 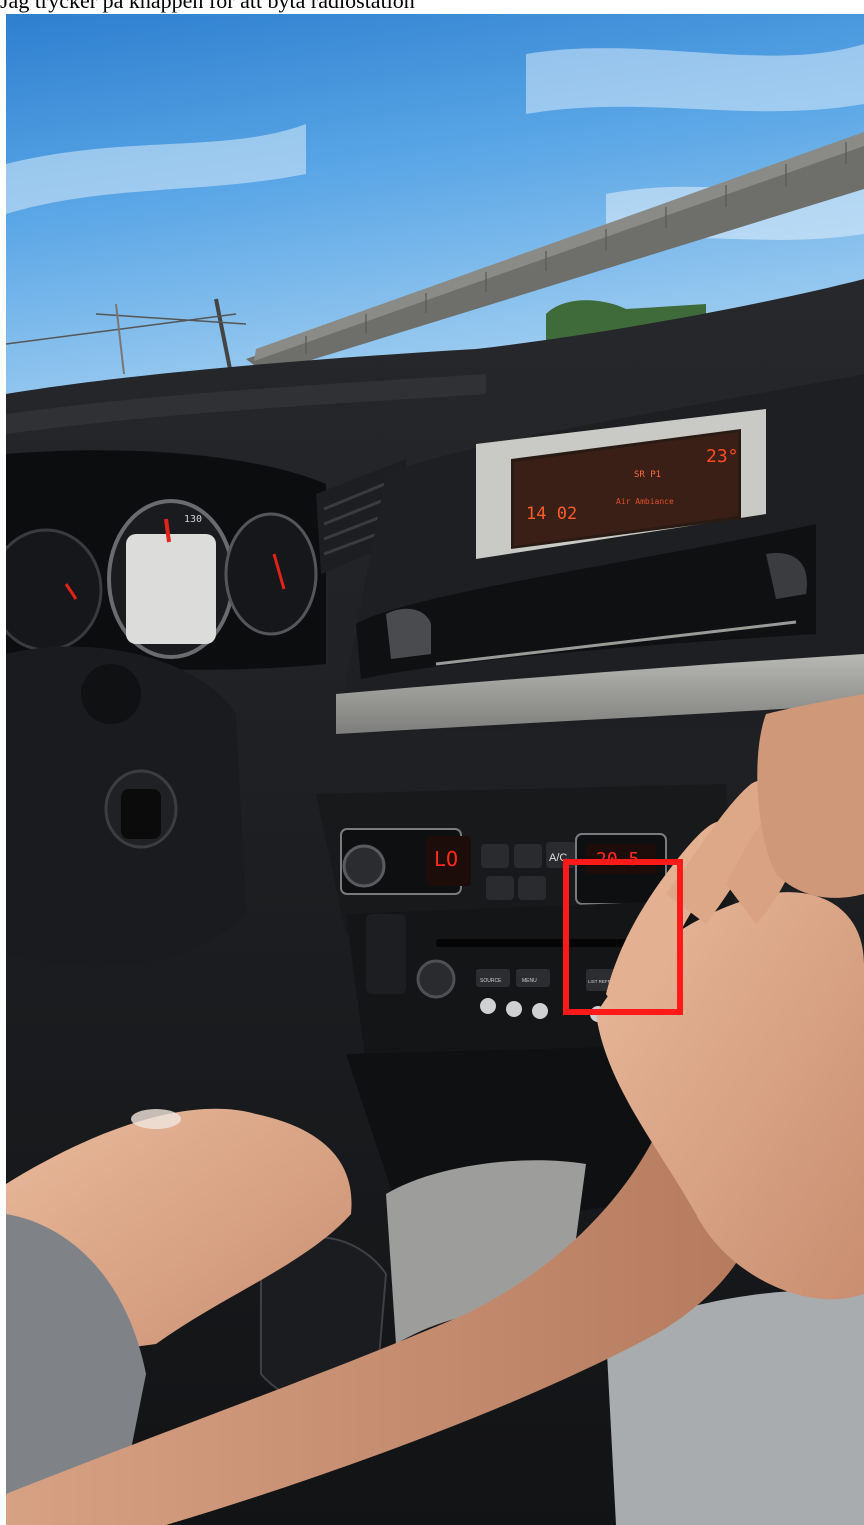 What do you see at coordinates (722, 456) in the screenshot?
I see `display-temperature: 23°` at bounding box center [722, 456].